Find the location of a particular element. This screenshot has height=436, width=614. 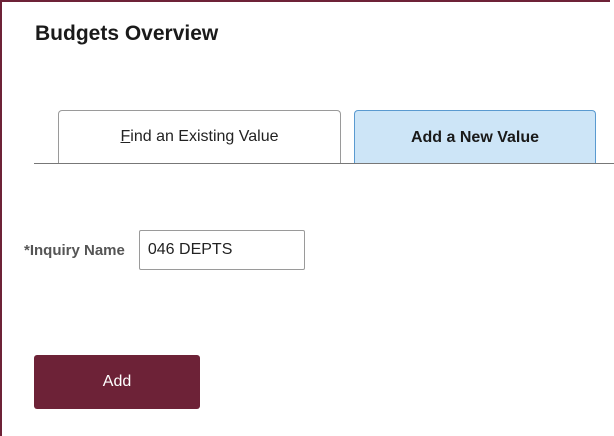

tab-divider is located at coordinates (324, 163).